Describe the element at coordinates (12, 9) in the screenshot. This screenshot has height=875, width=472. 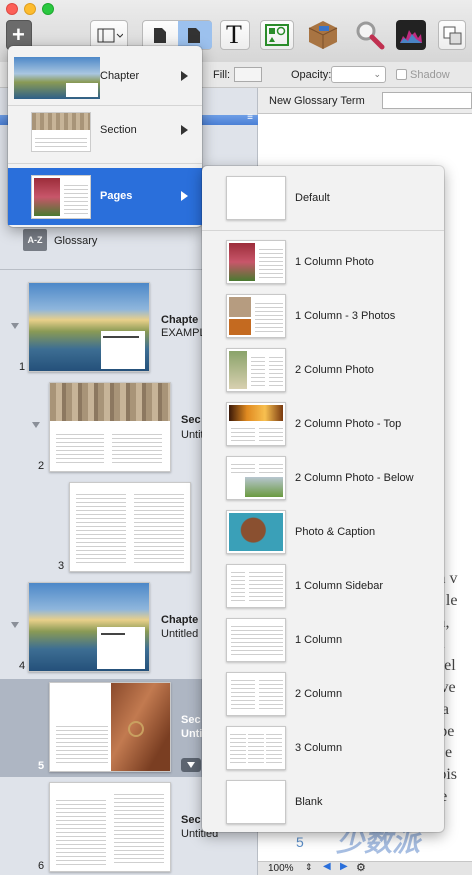
I see `close-window-button` at that location.